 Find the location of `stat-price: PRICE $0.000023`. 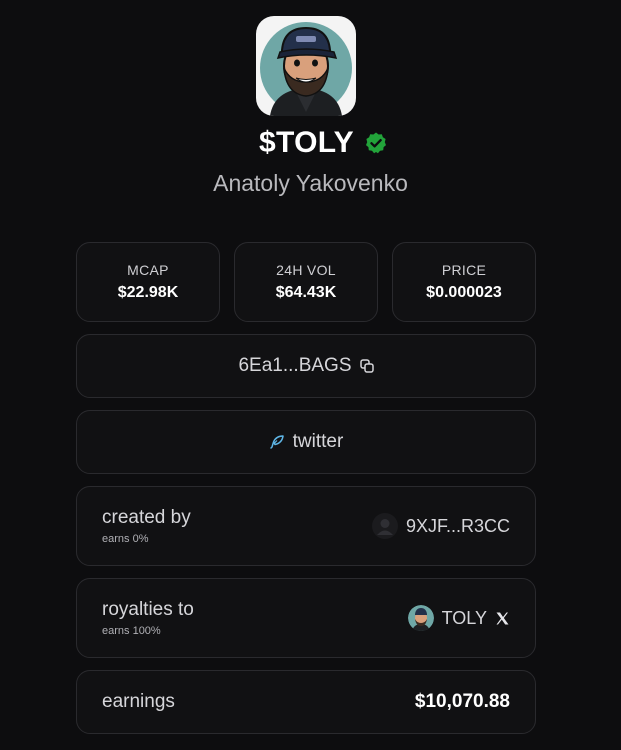

stat-price: PRICE $0.000023 is located at coordinates (464, 282).